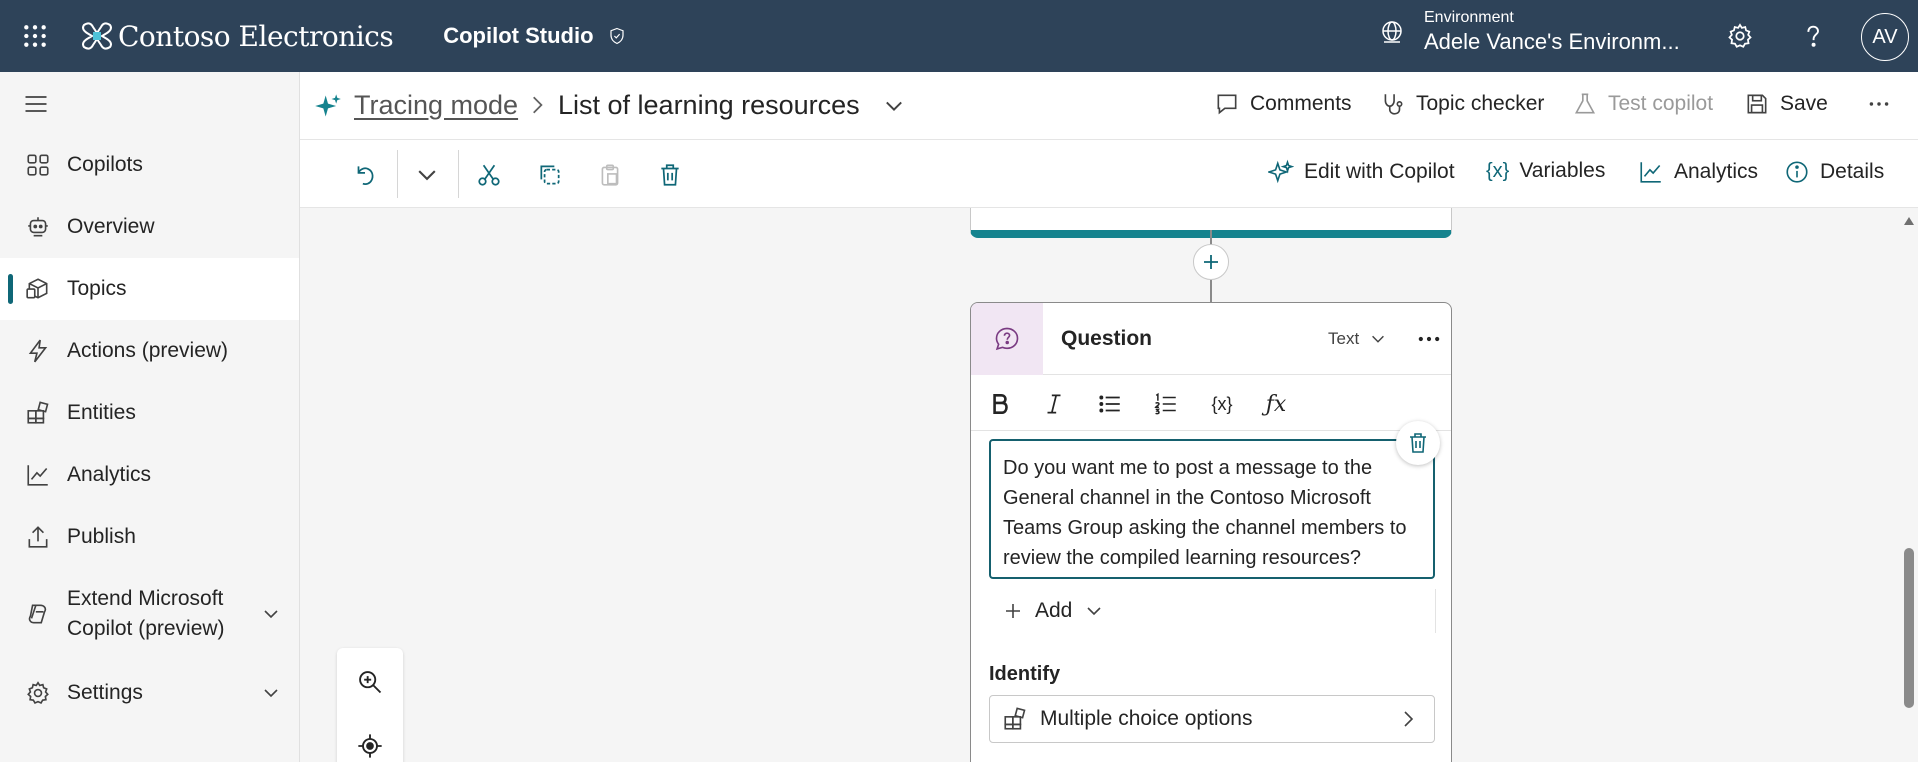 This screenshot has height=762, width=1918. What do you see at coordinates (1909, 485) in the screenshot?
I see `vertical-scrollbar` at bounding box center [1909, 485].